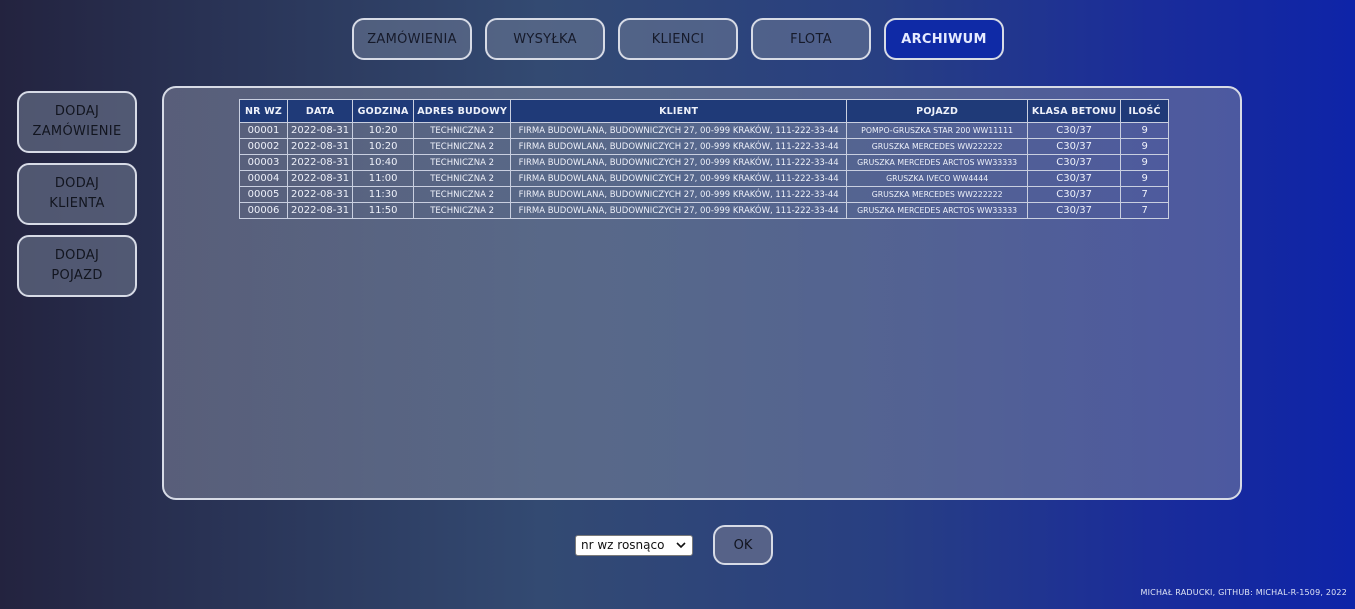  What do you see at coordinates (77, 131) in the screenshot?
I see `add-order-label-line2: ZAMÓWIENIE` at bounding box center [77, 131].